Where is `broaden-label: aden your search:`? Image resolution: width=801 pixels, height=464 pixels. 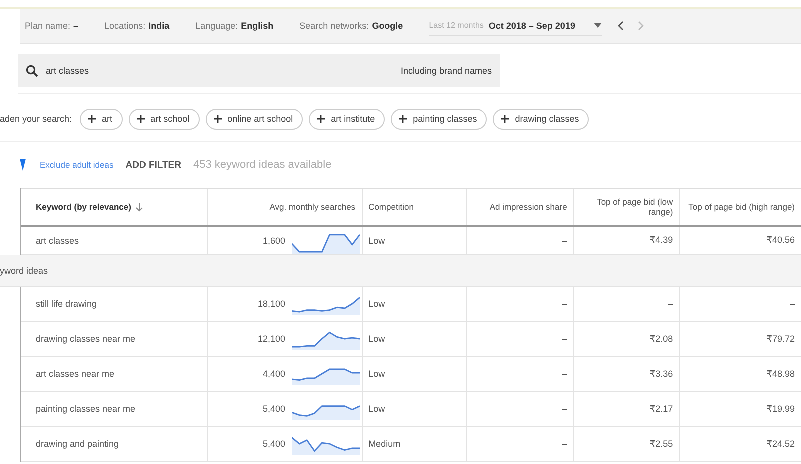 broaden-label: aden your search: is located at coordinates (36, 119).